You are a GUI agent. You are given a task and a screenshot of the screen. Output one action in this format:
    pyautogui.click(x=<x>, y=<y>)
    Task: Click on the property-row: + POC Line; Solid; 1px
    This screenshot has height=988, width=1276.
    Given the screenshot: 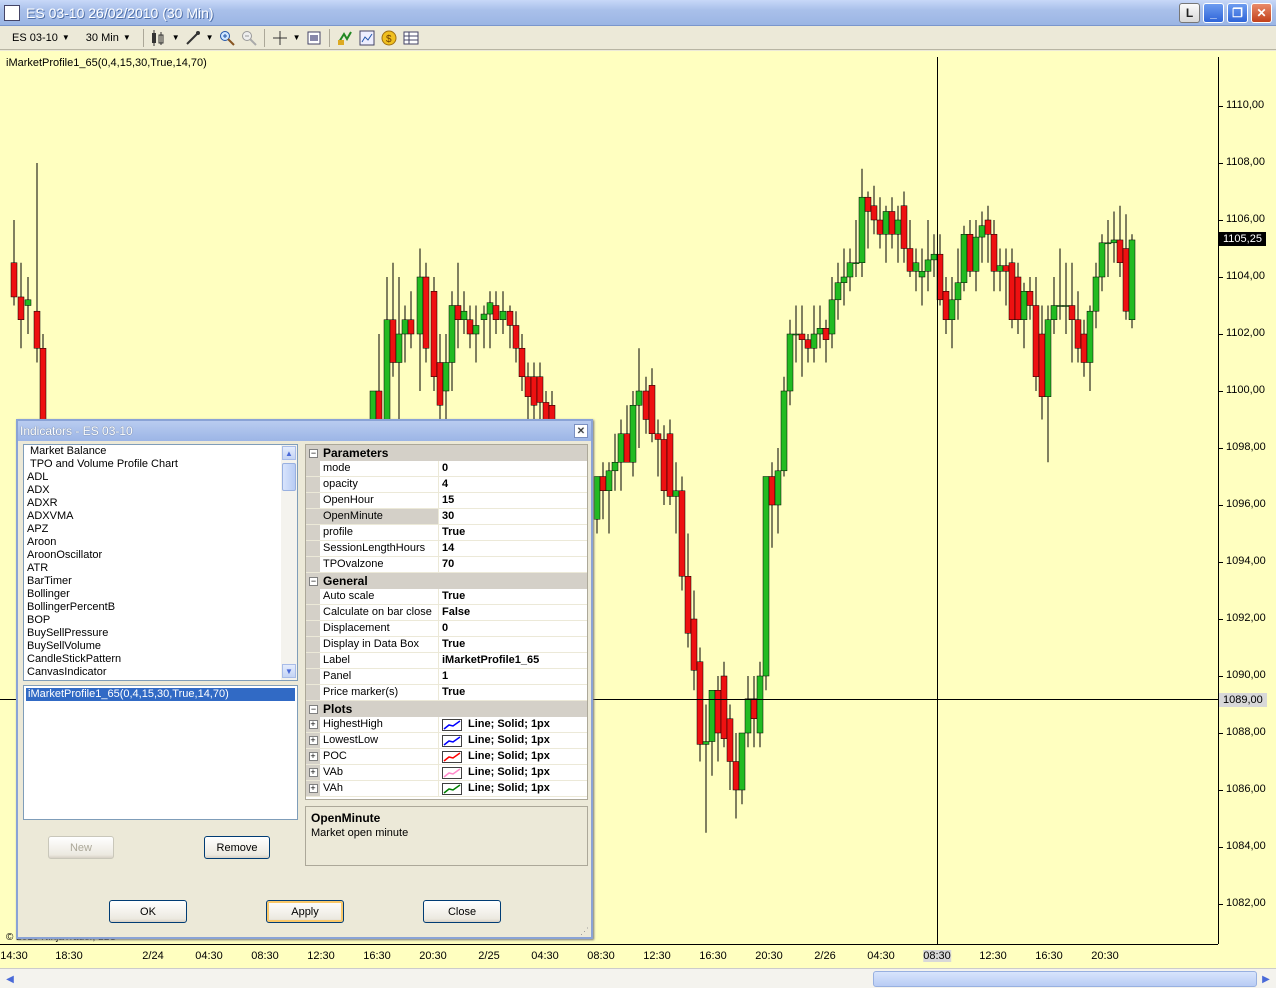 What is the action you would take?
    pyautogui.click(x=446, y=757)
    